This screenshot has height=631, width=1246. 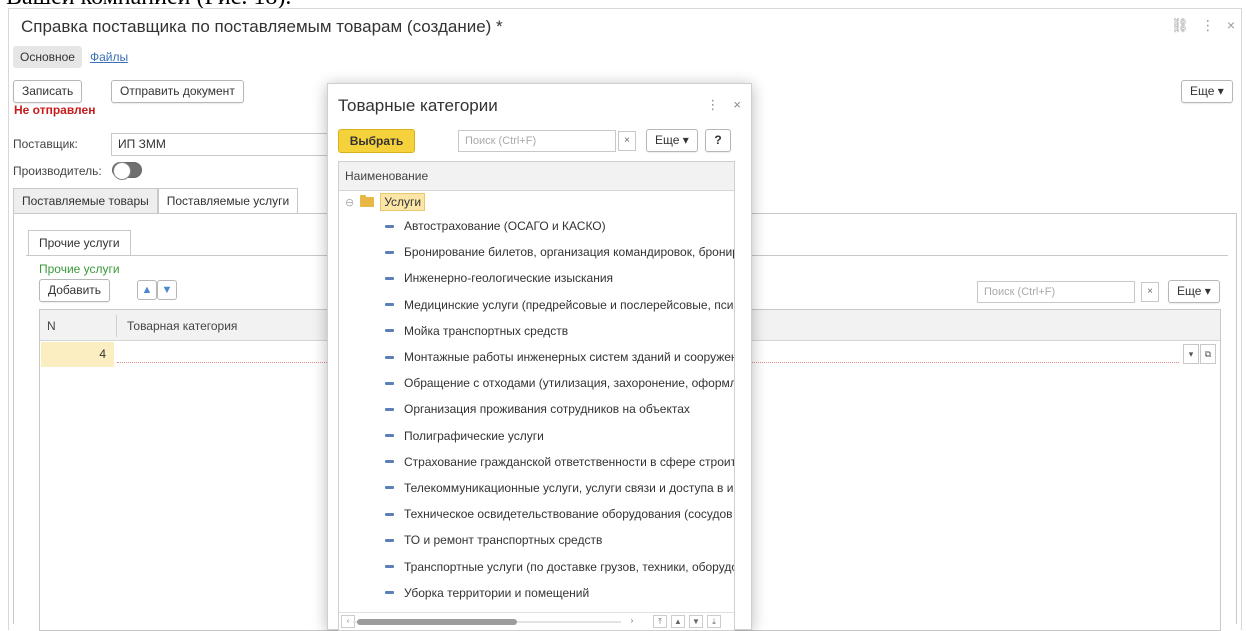 What do you see at coordinates (486, 330) in the screenshot?
I see `list-item-label: Мойка транспортных средств` at bounding box center [486, 330].